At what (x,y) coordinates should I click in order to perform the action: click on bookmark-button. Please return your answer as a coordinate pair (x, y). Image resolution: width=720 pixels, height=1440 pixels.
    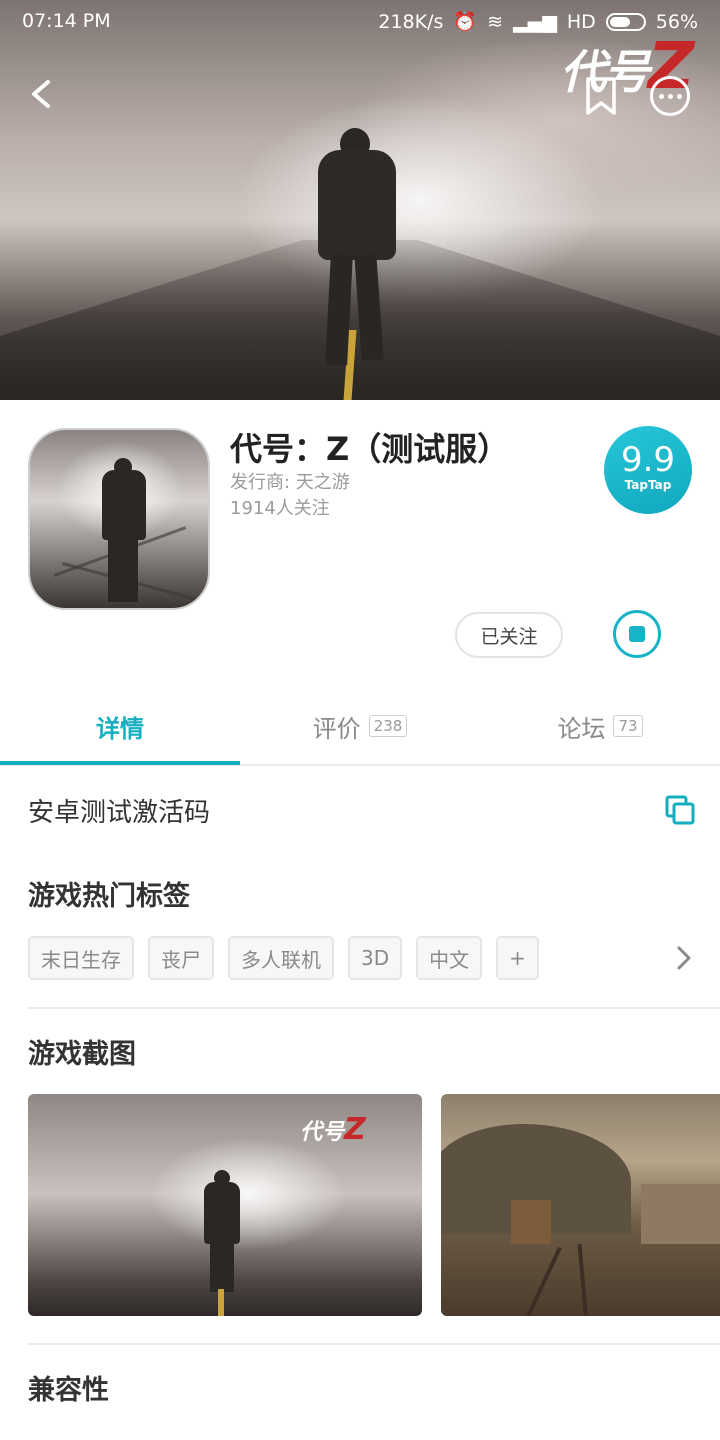
    Looking at the image, I should click on (601, 96).